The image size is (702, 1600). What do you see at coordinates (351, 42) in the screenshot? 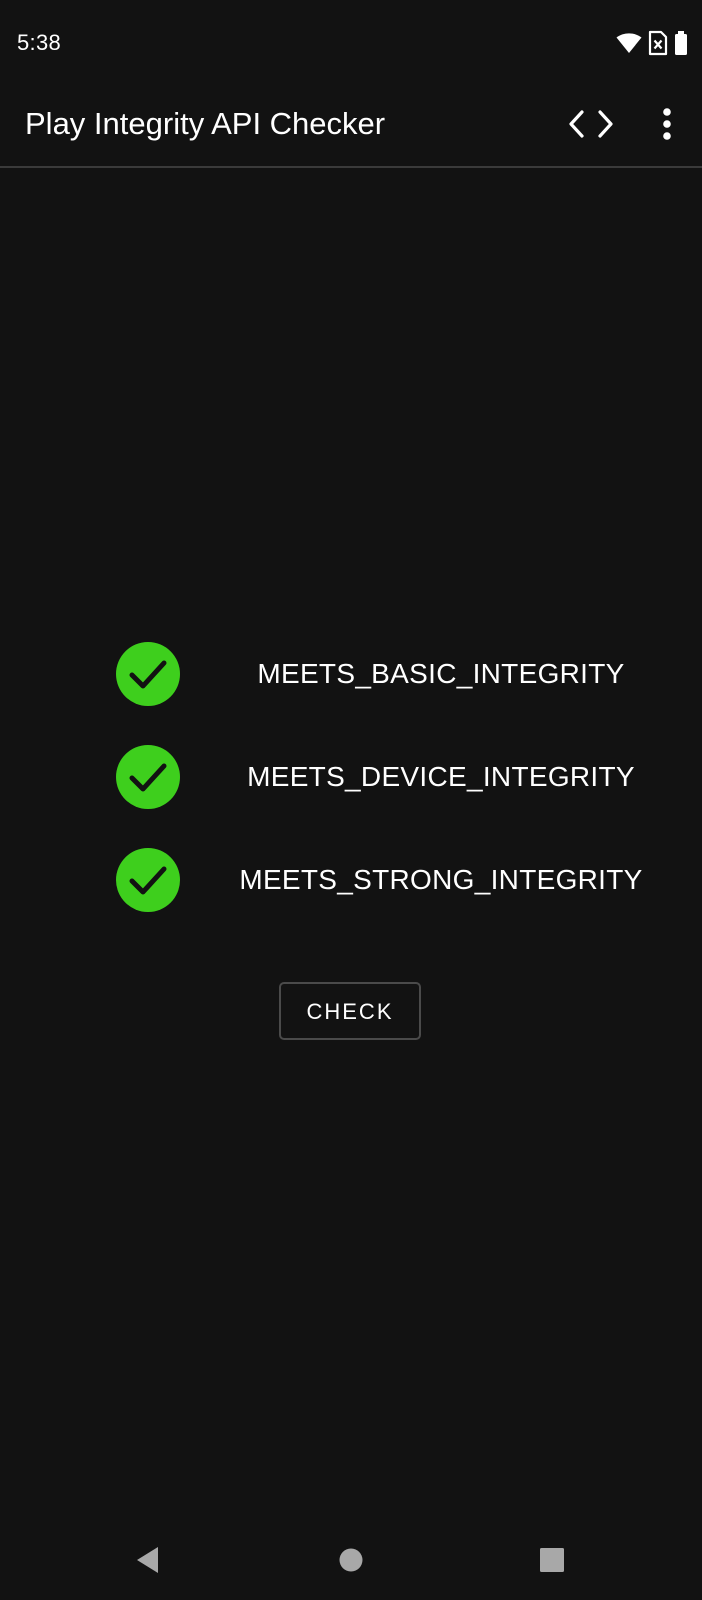
I see `status-bar: 5:38` at bounding box center [351, 42].